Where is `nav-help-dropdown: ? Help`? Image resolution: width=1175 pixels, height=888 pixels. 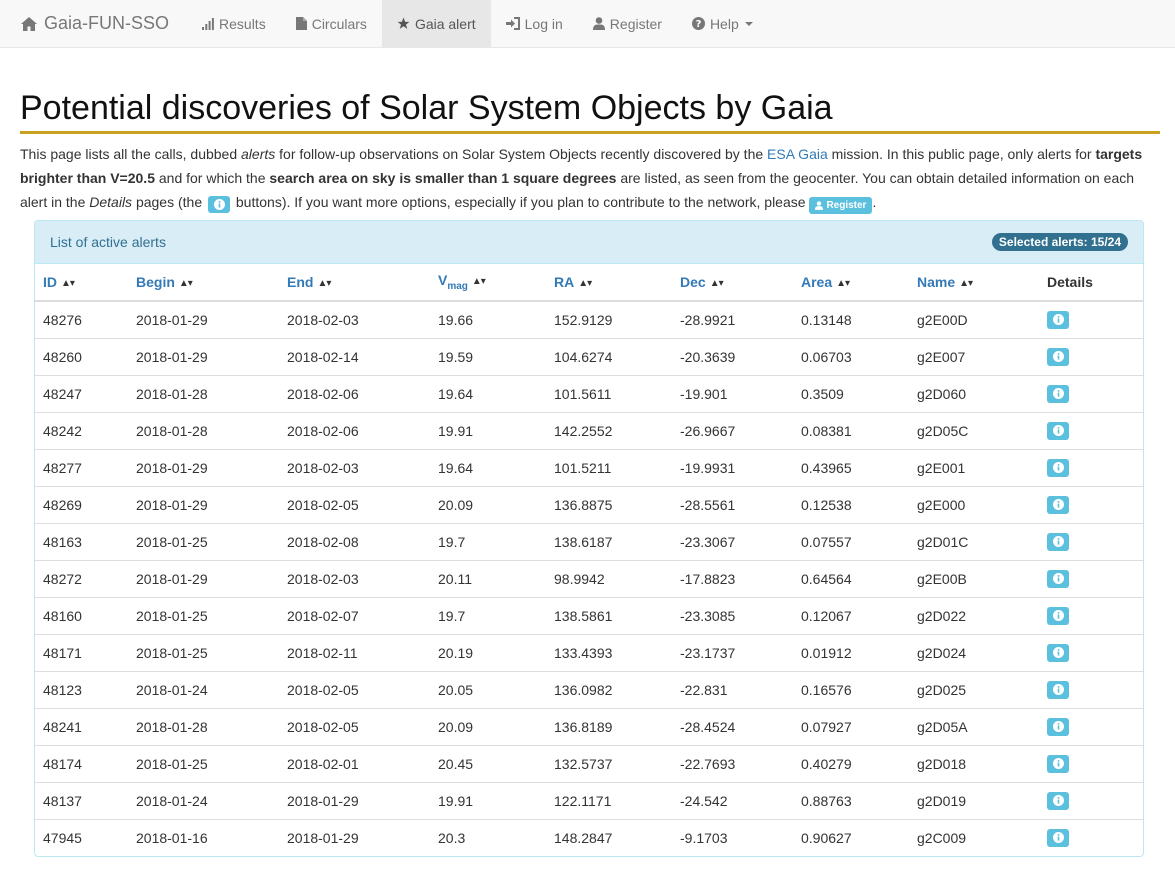
nav-help-dropdown: ? Help is located at coordinates (722, 23).